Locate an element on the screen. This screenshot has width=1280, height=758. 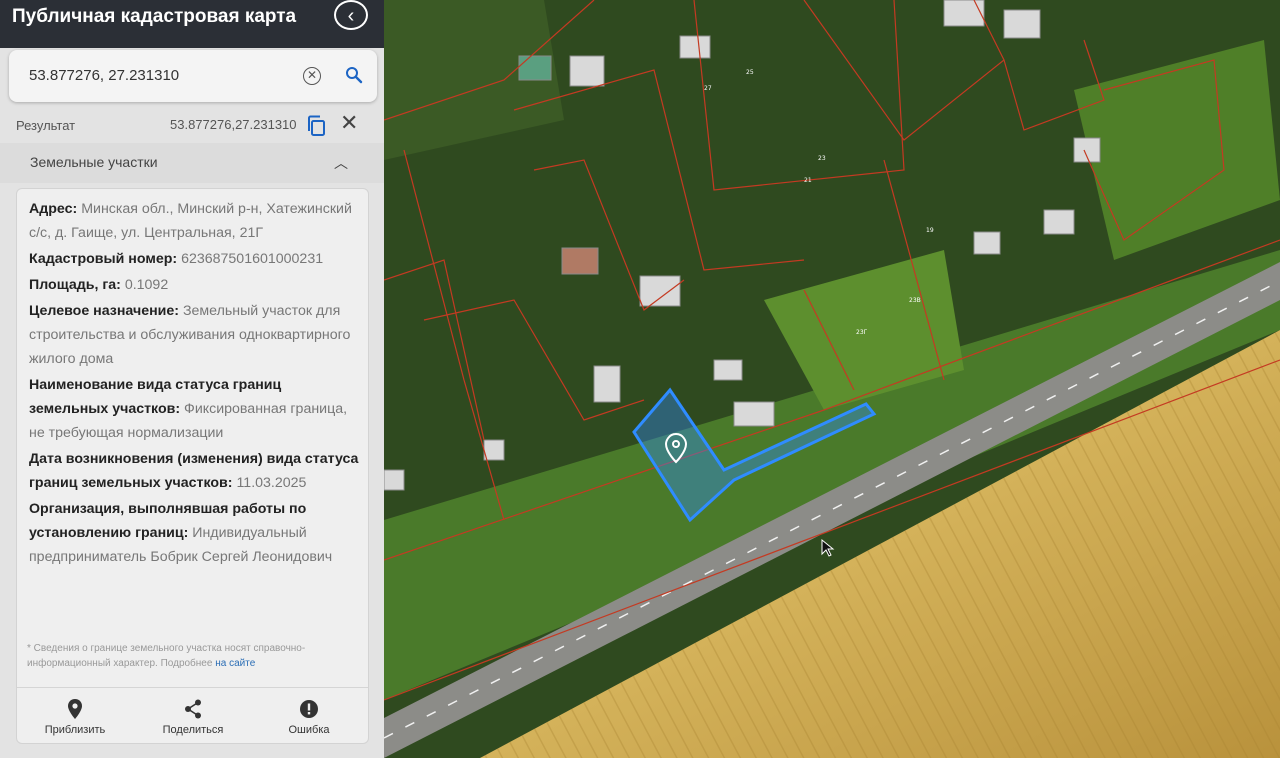
error-icon is located at coordinates (309, 709).